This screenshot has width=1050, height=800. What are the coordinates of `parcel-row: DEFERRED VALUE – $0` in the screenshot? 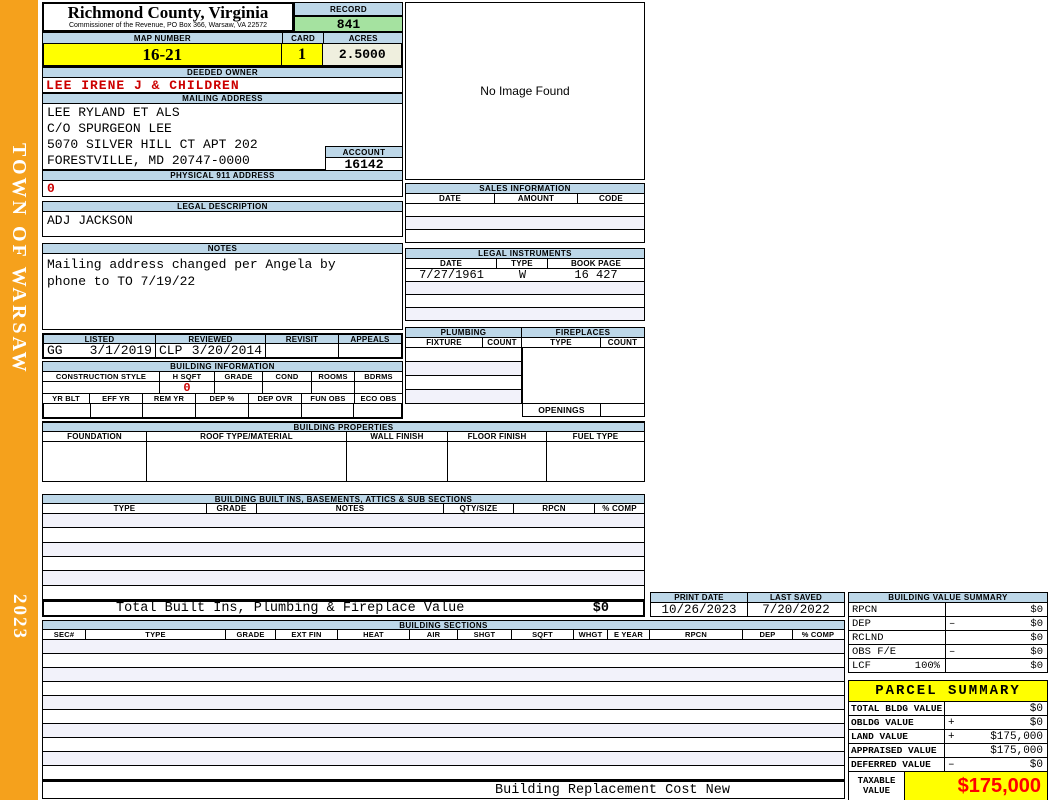 It's located at (948, 765).